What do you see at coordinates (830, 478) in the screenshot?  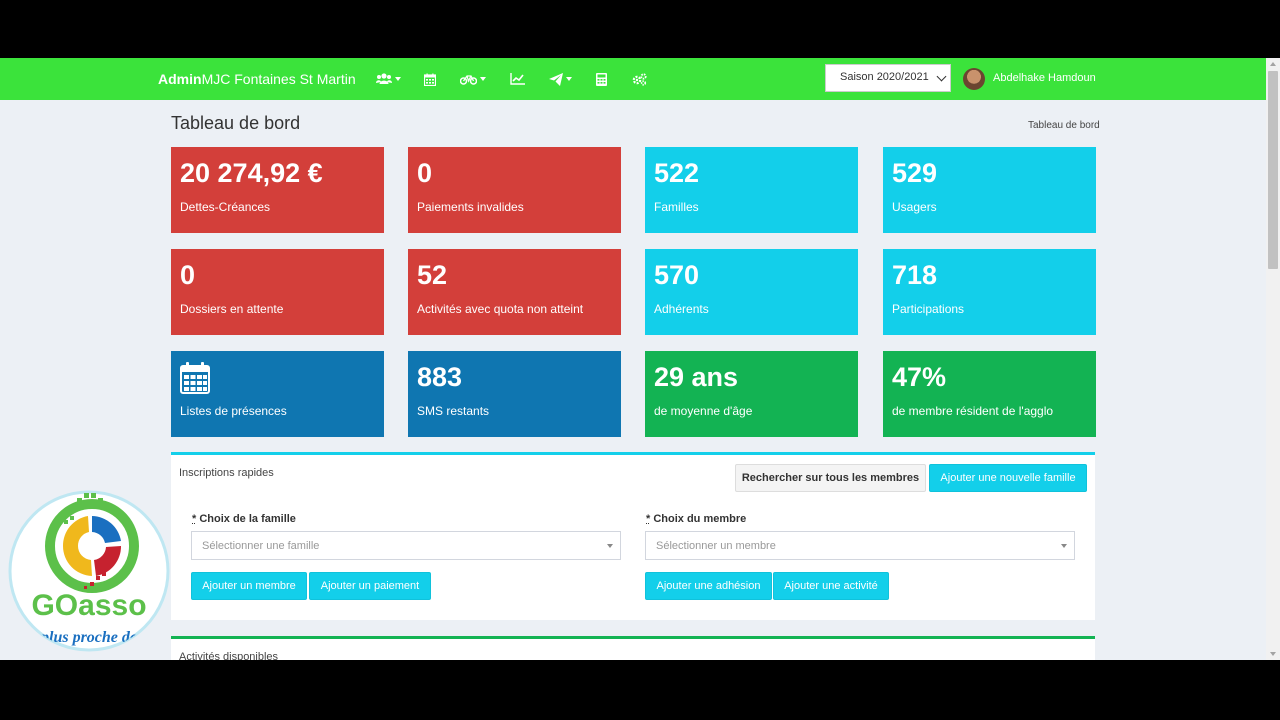 I see `search-all-members-button: Rechercher sur tous les membres` at bounding box center [830, 478].